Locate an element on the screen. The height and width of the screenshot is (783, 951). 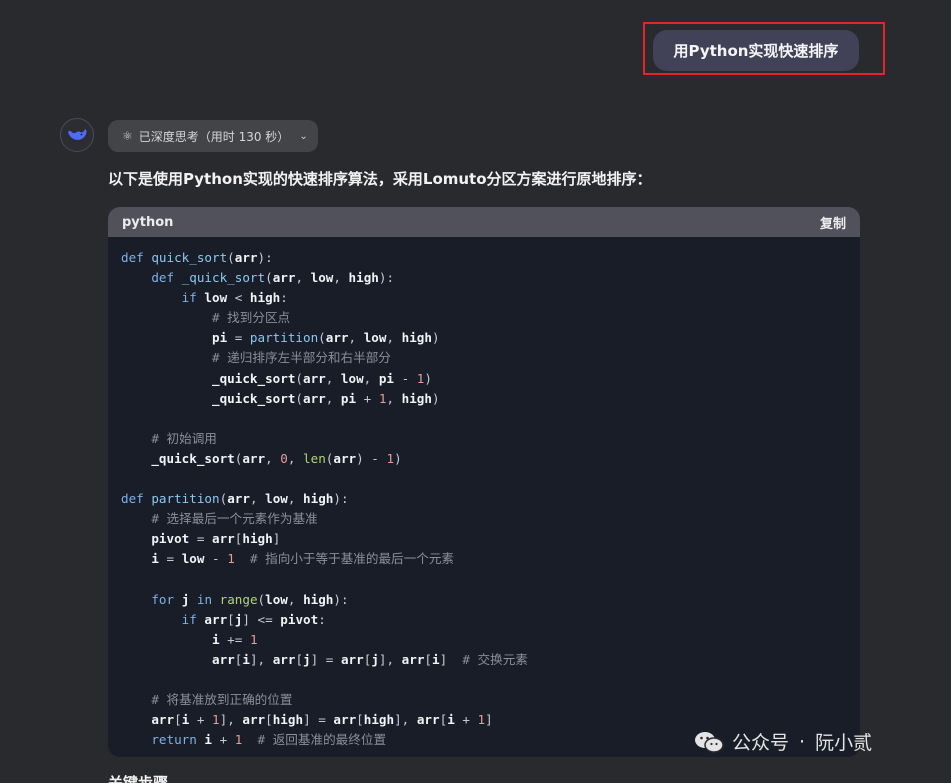
code-line: if low < high: is located at coordinates (234, 298).